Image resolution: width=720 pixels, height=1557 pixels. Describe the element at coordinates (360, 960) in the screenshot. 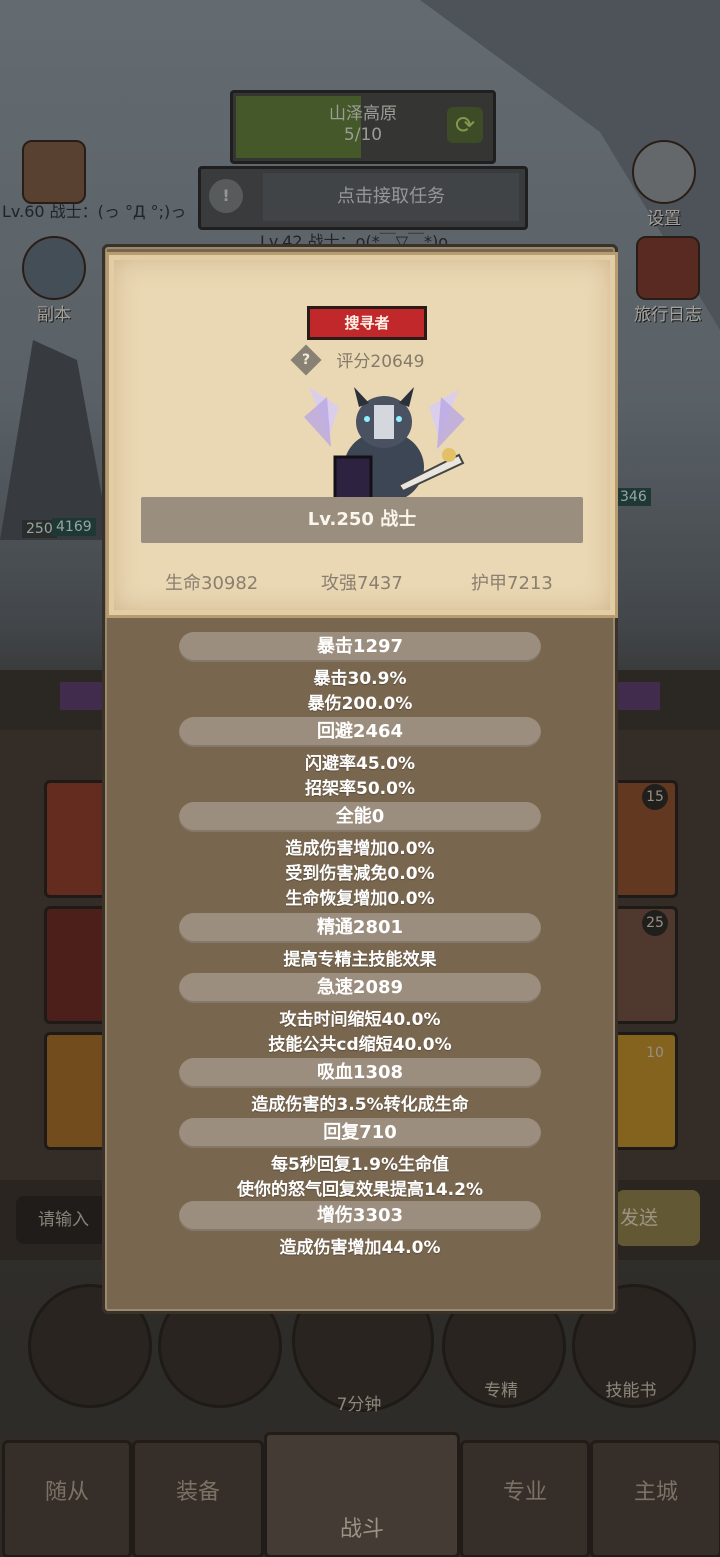

I see `stat-detail: 提高专精主技能效果` at that location.